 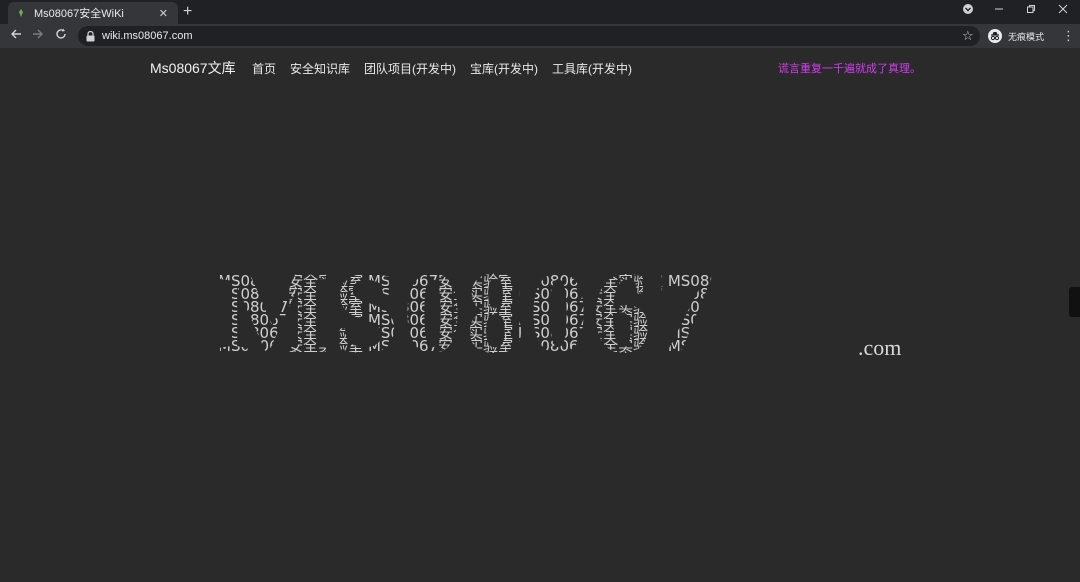 What do you see at coordinates (16, 36) in the screenshot?
I see `back-arrow-icon` at bounding box center [16, 36].